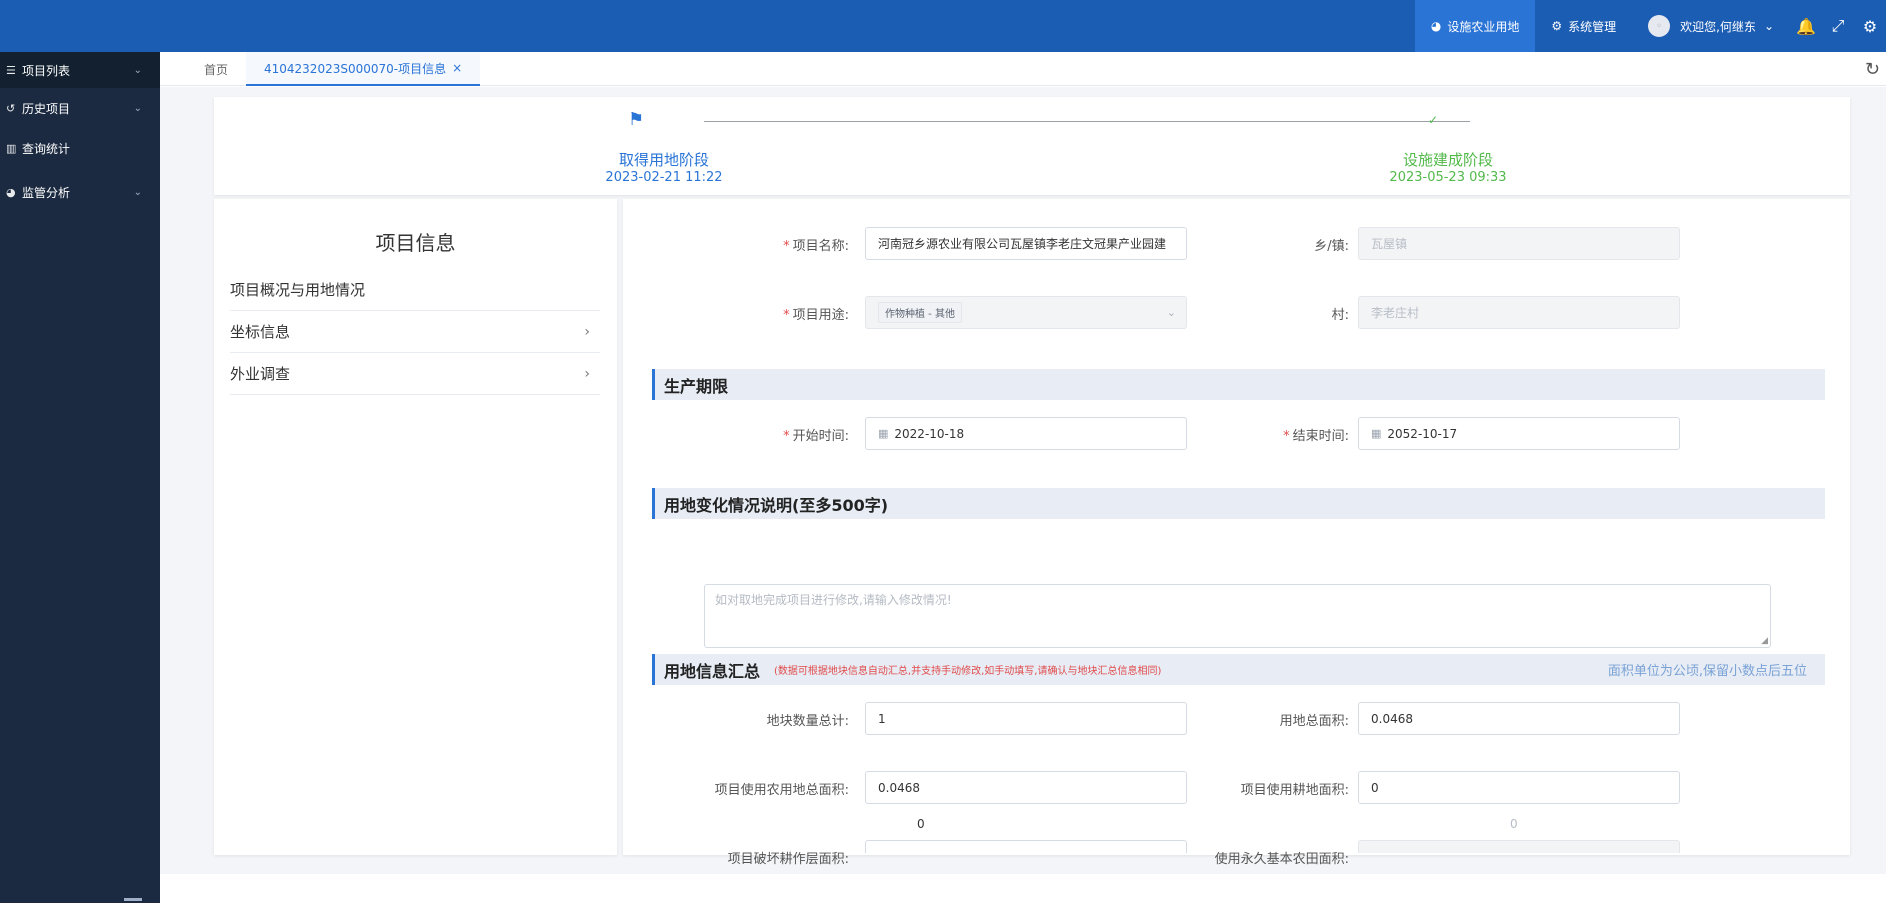 This screenshot has height=903, width=1886. Describe the element at coordinates (1026, 718) in the screenshot. I see `plot-count-input: 1` at that location.